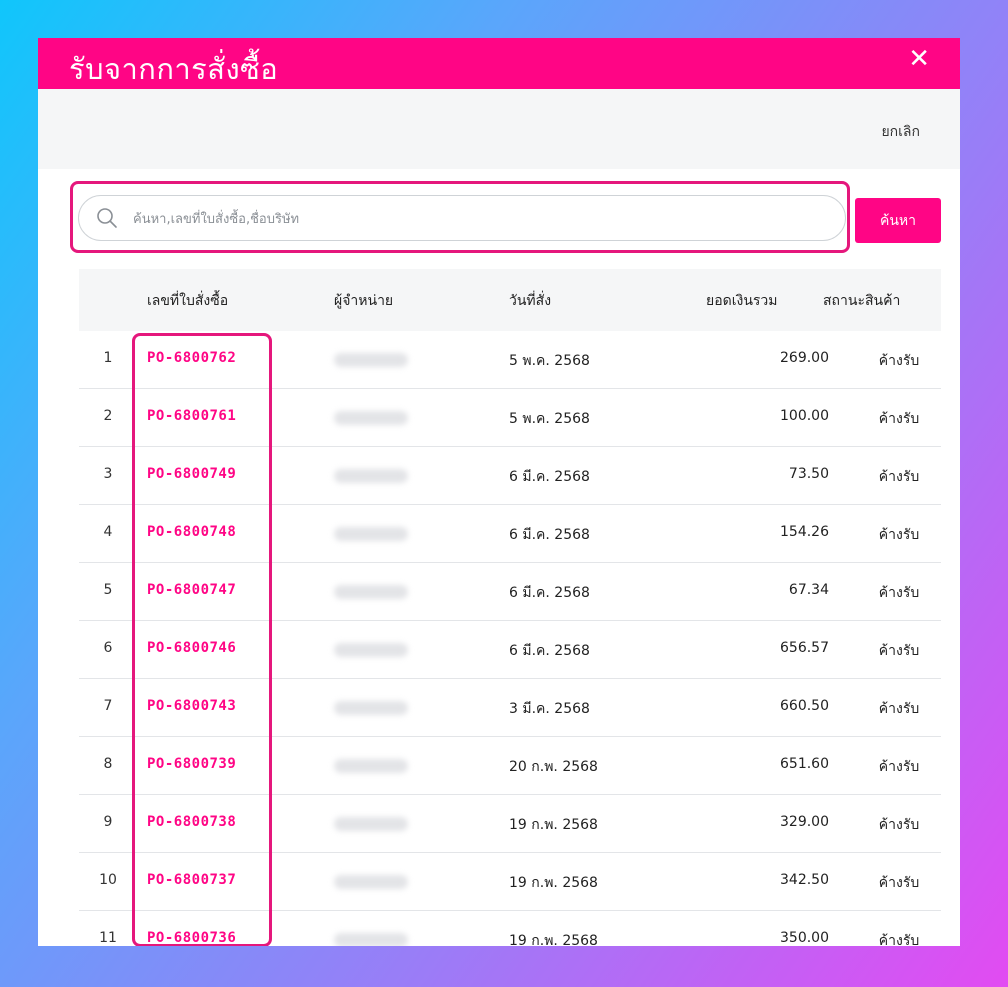  Describe the element at coordinates (108, 822) in the screenshot. I see `row-number: 9` at that location.